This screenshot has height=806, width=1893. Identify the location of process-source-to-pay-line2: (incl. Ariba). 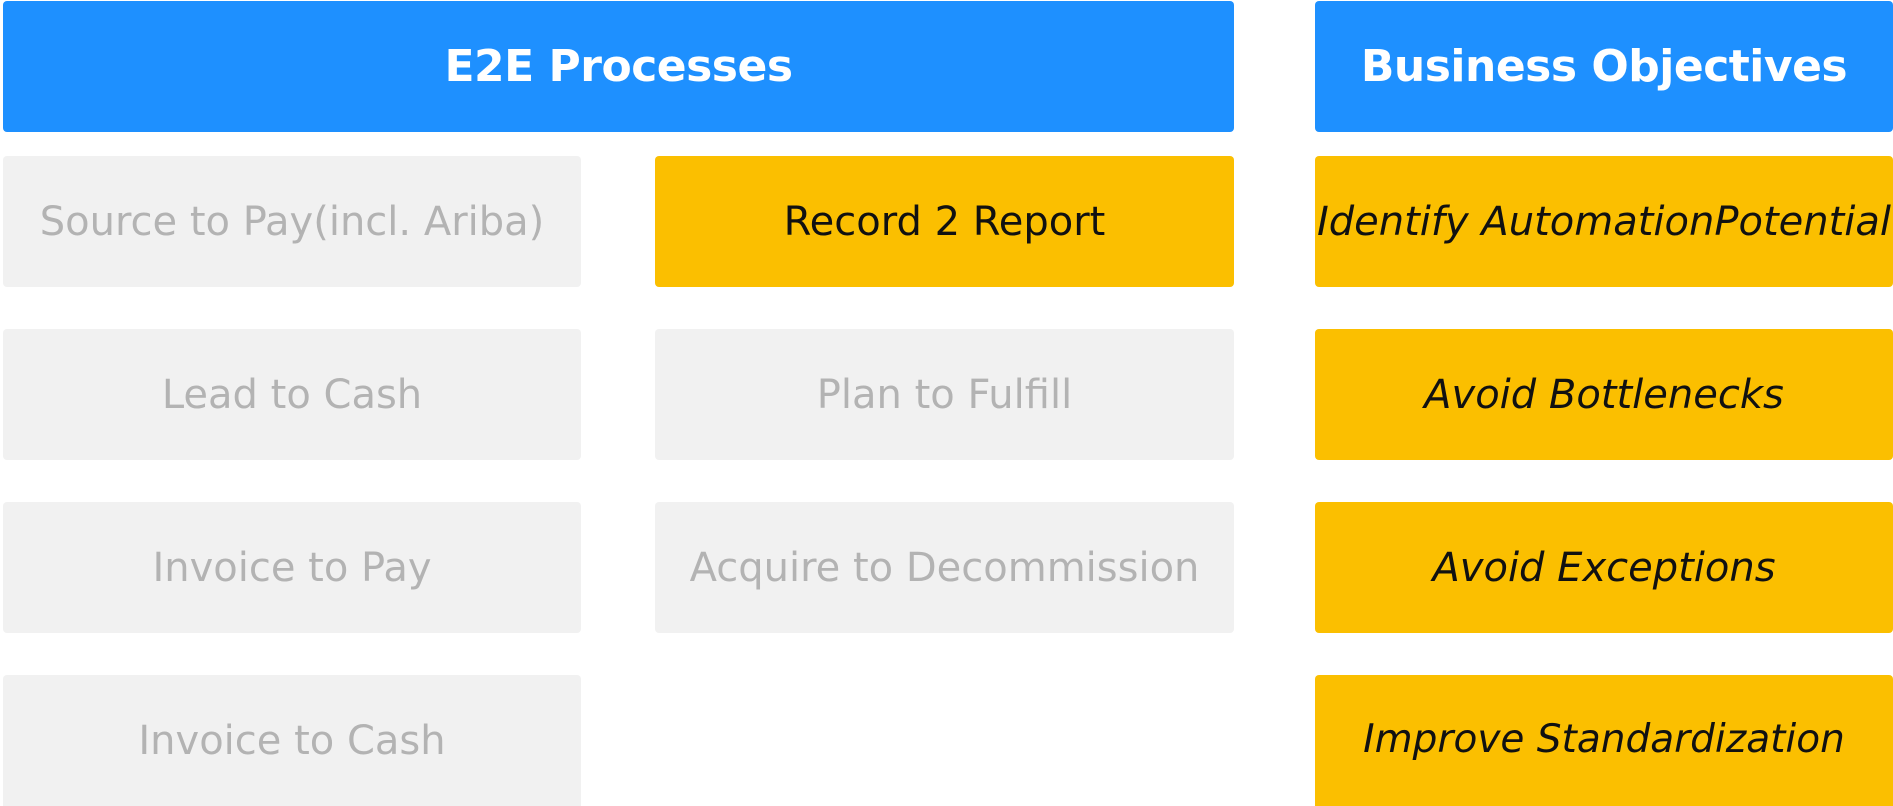
(429, 221).